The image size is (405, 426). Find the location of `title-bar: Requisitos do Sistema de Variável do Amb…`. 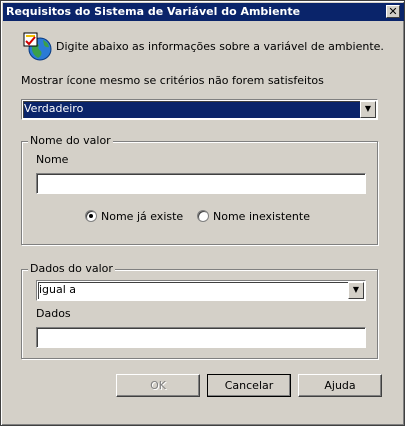

title-bar: Requisitos do Sistema de Variável do Amb… is located at coordinates (203, 12).